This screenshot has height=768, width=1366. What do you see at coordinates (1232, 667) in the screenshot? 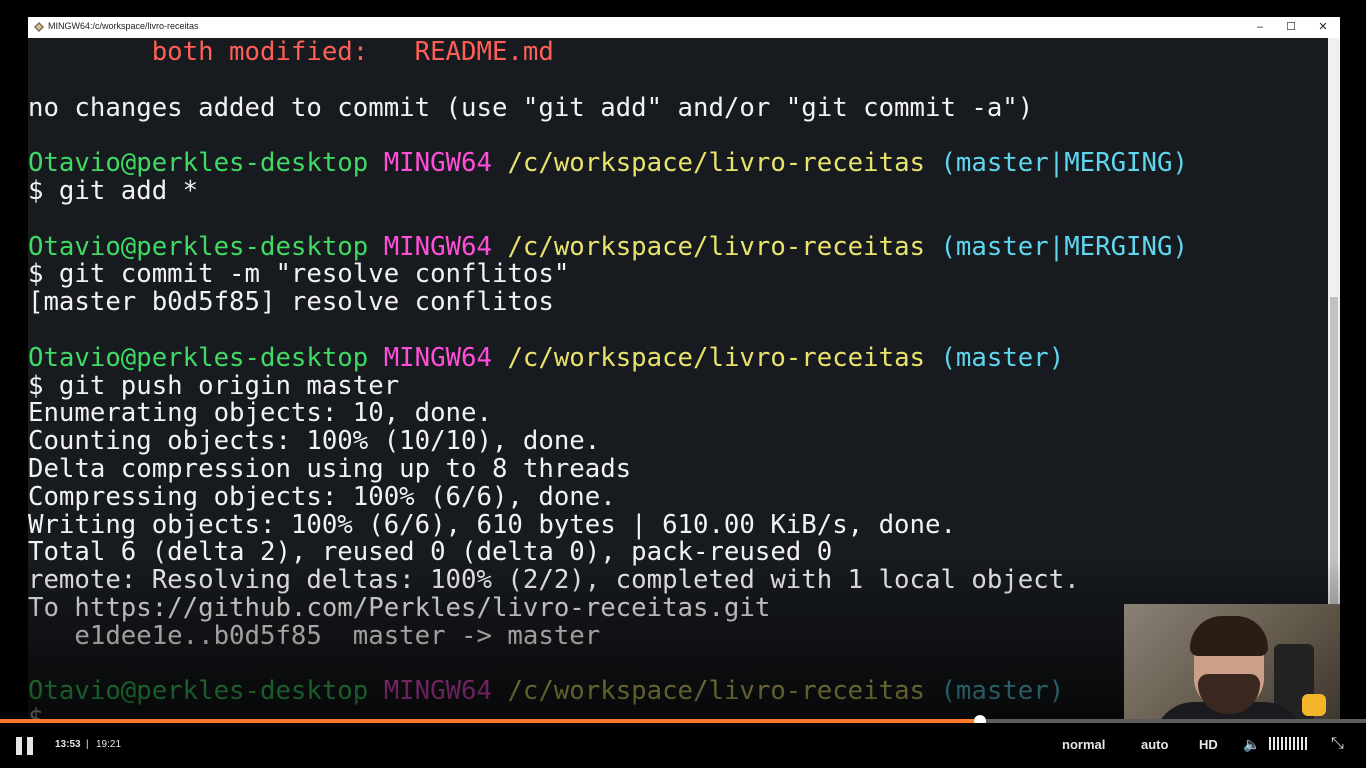
I see `presenter-webcam` at bounding box center [1232, 667].